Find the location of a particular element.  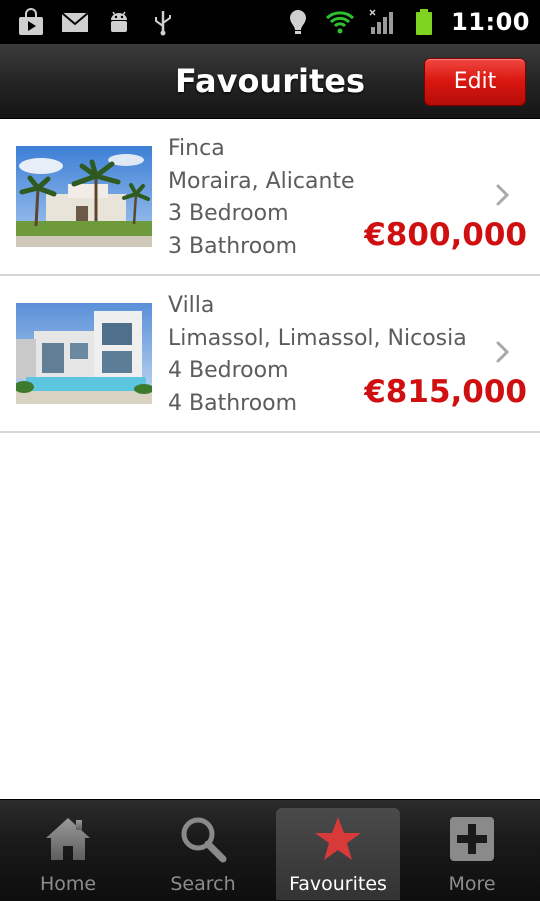

edit-button: Edit is located at coordinates (475, 82).